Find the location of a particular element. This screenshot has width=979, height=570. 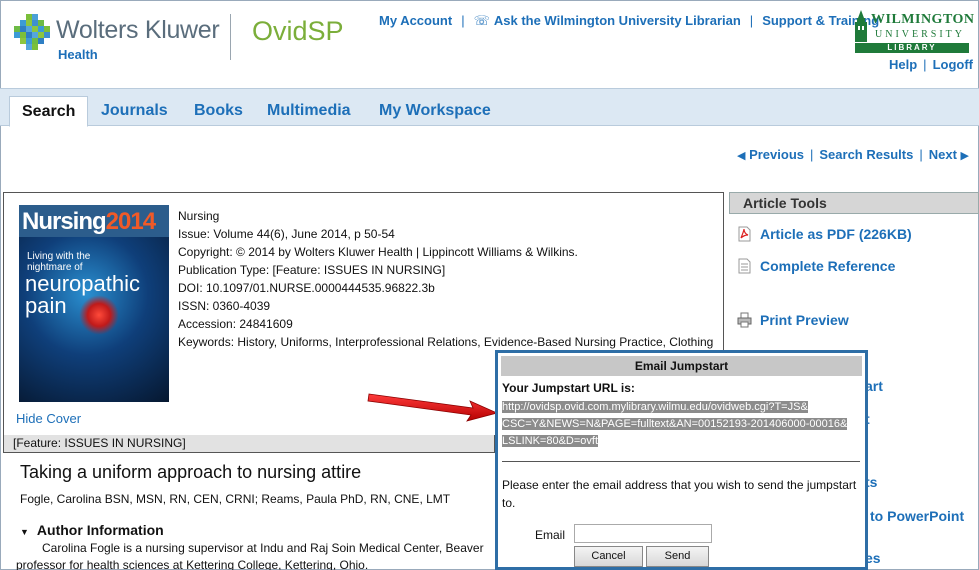

search-results-link: Search Results is located at coordinates (866, 154).